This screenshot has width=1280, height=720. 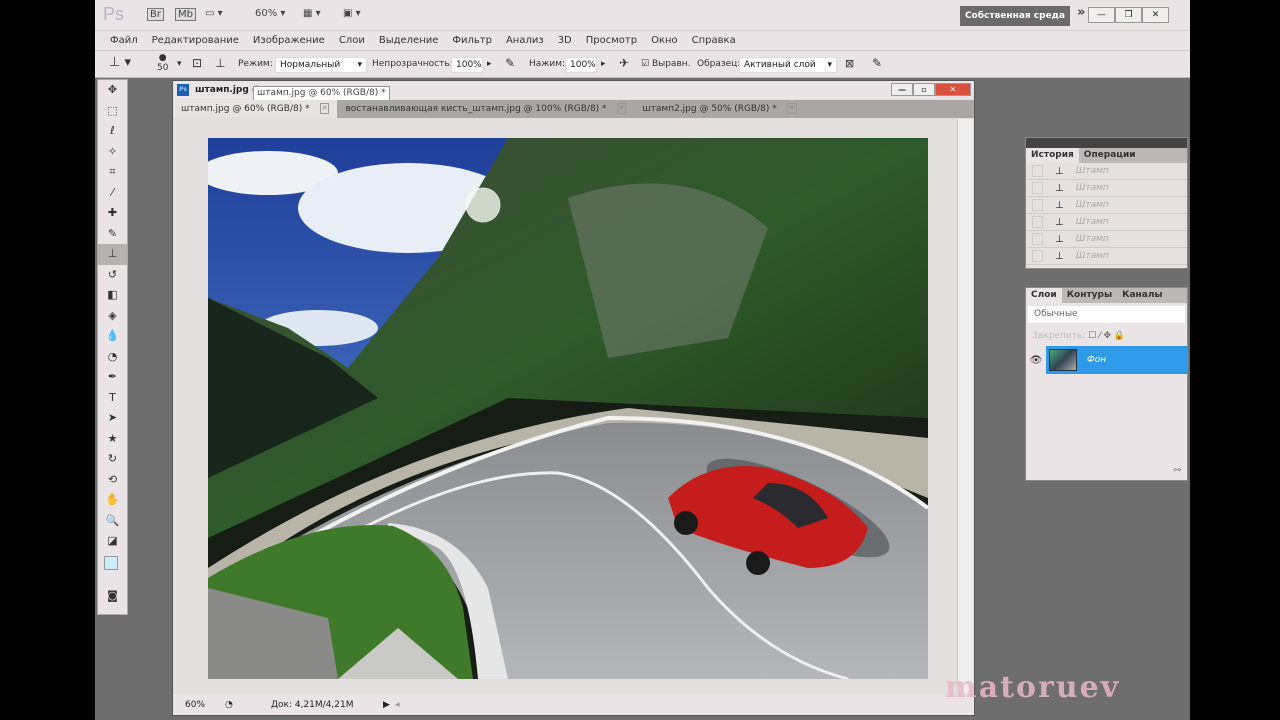 I want to click on tab-layers: Слои, so click(x=1044, y=295).